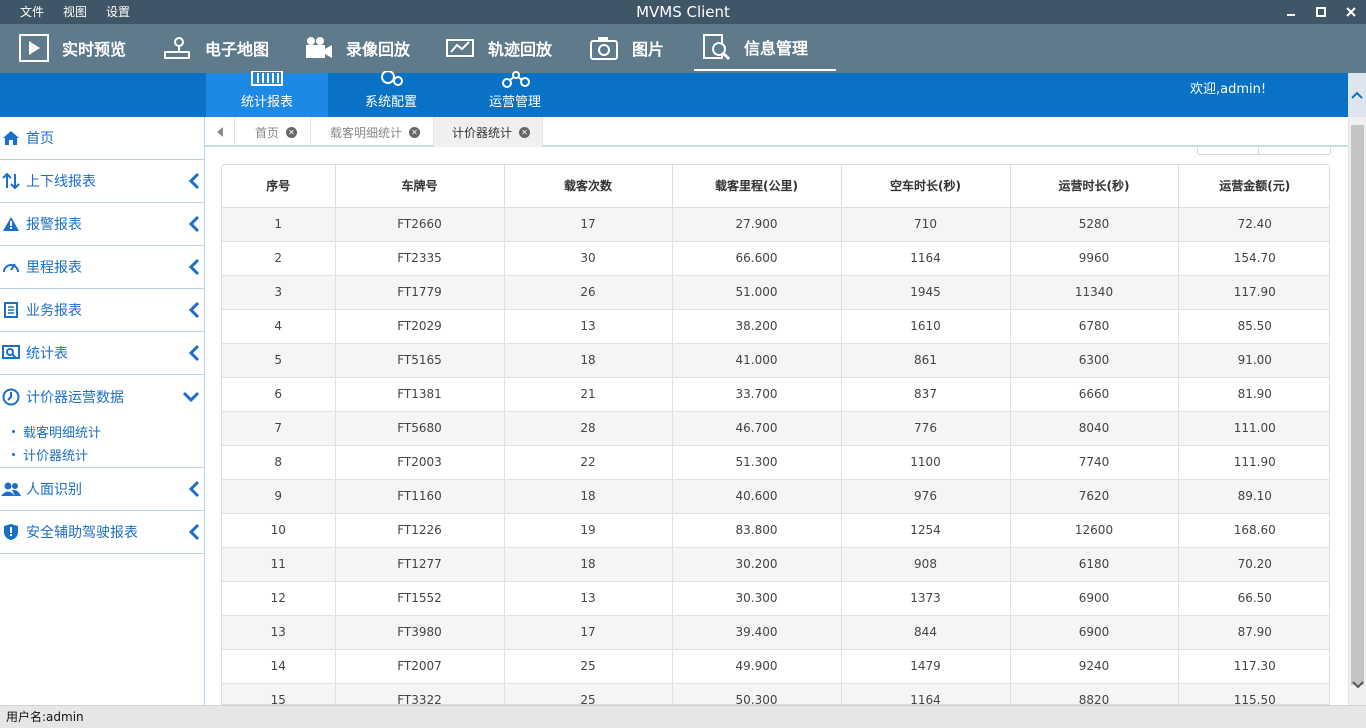  Describe the element at coordinates (926, 186) in the screenshot. I see `column-header: 空车时长(秒)` at that location.